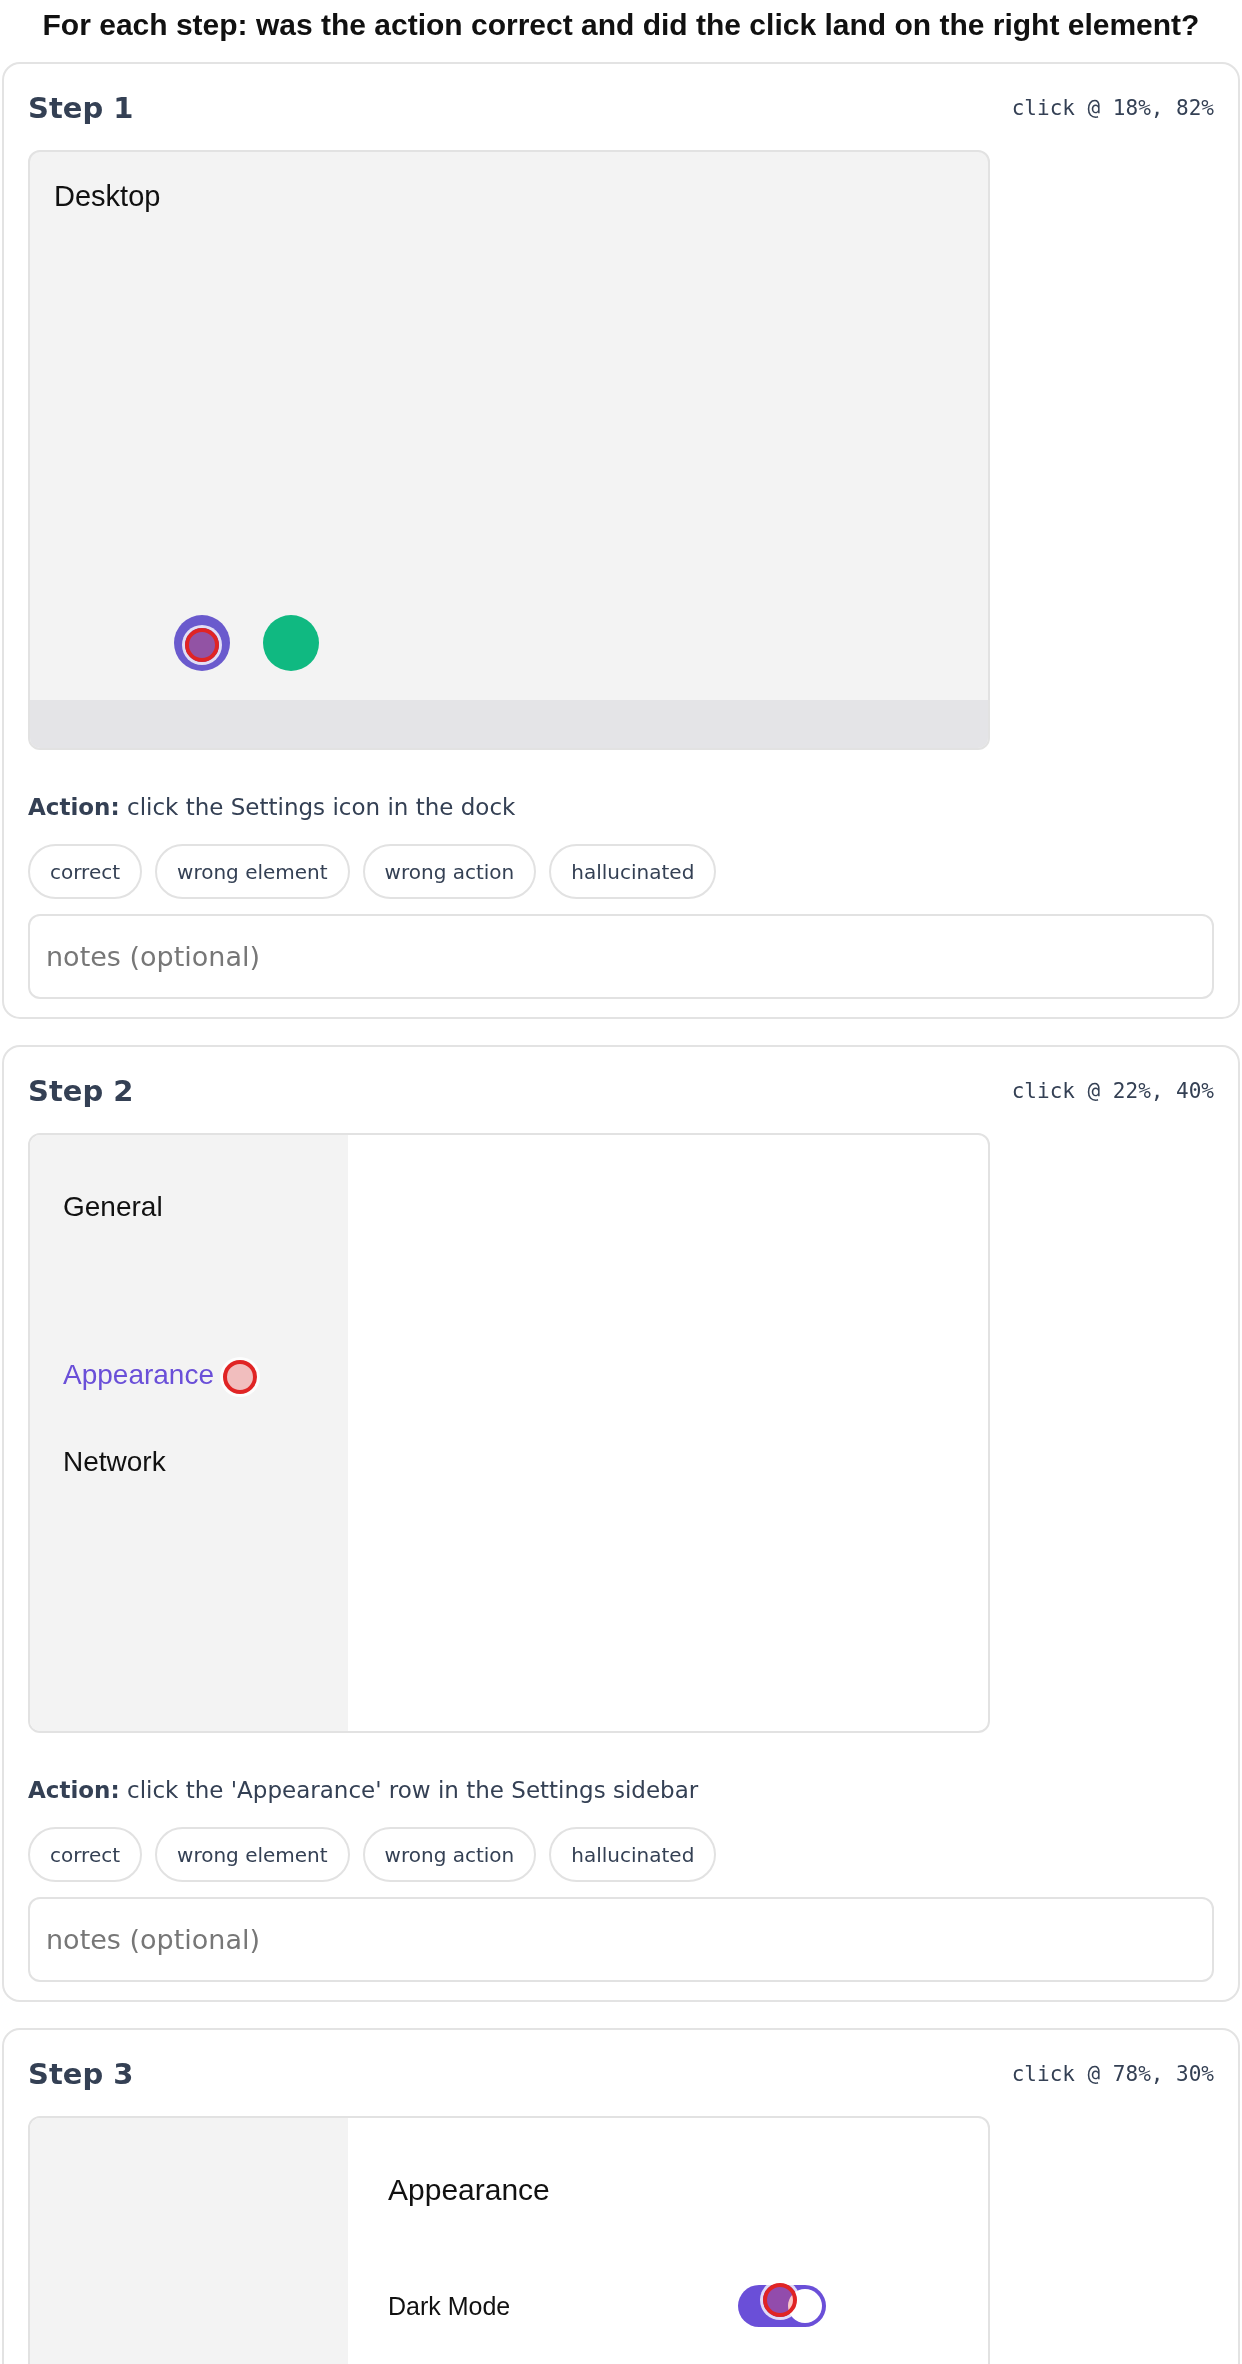 The height and width of the screenshot is (2364, 1242). I want to click on setting-label: Dark Mode, so click(450, 2306).